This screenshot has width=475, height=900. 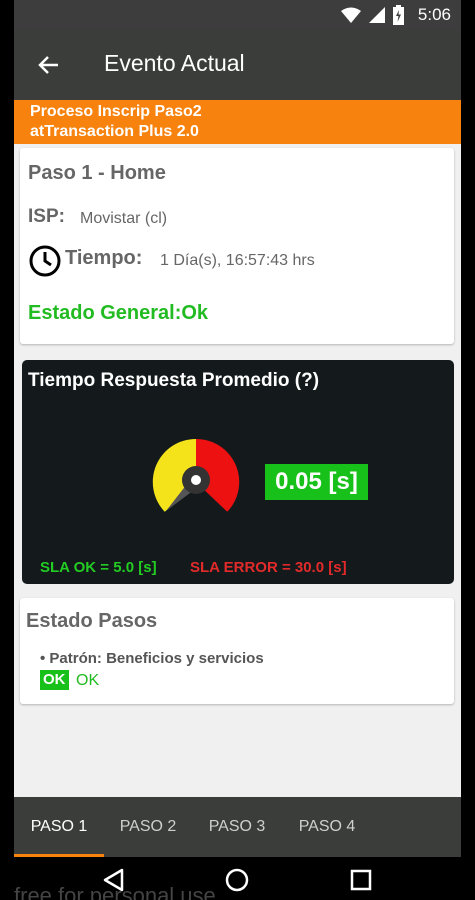 I want to click on sla-ok-label: SLA OK = 5.0 [s], so click(x=98, y=567).